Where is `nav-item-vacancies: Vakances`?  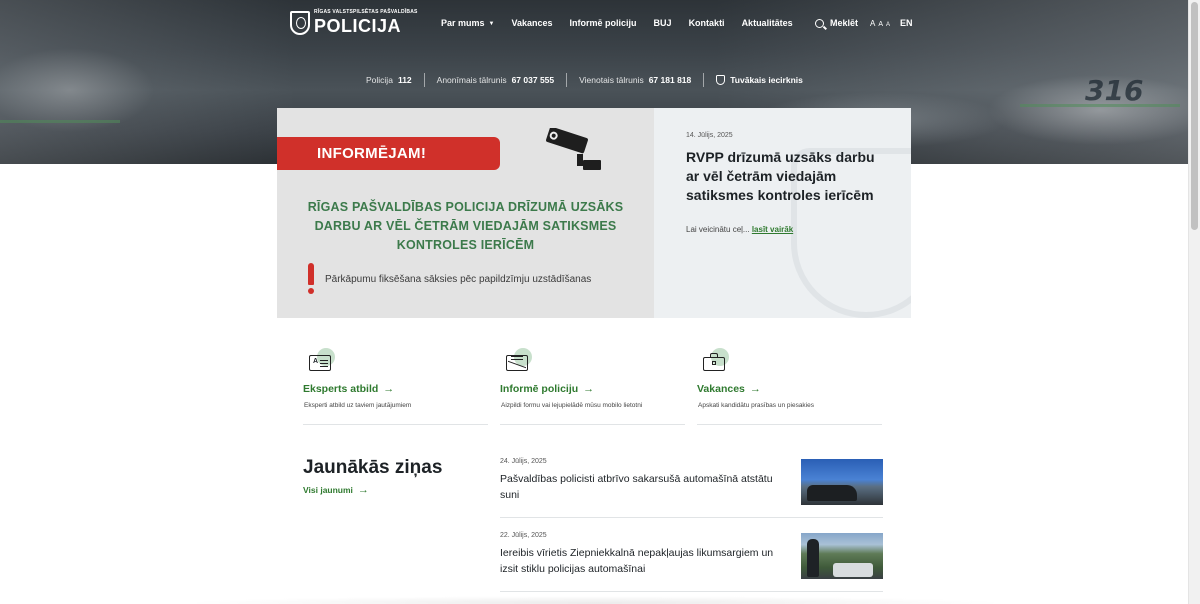
nav-item-vacancies: Vakances is located at coordinates (531, 23).